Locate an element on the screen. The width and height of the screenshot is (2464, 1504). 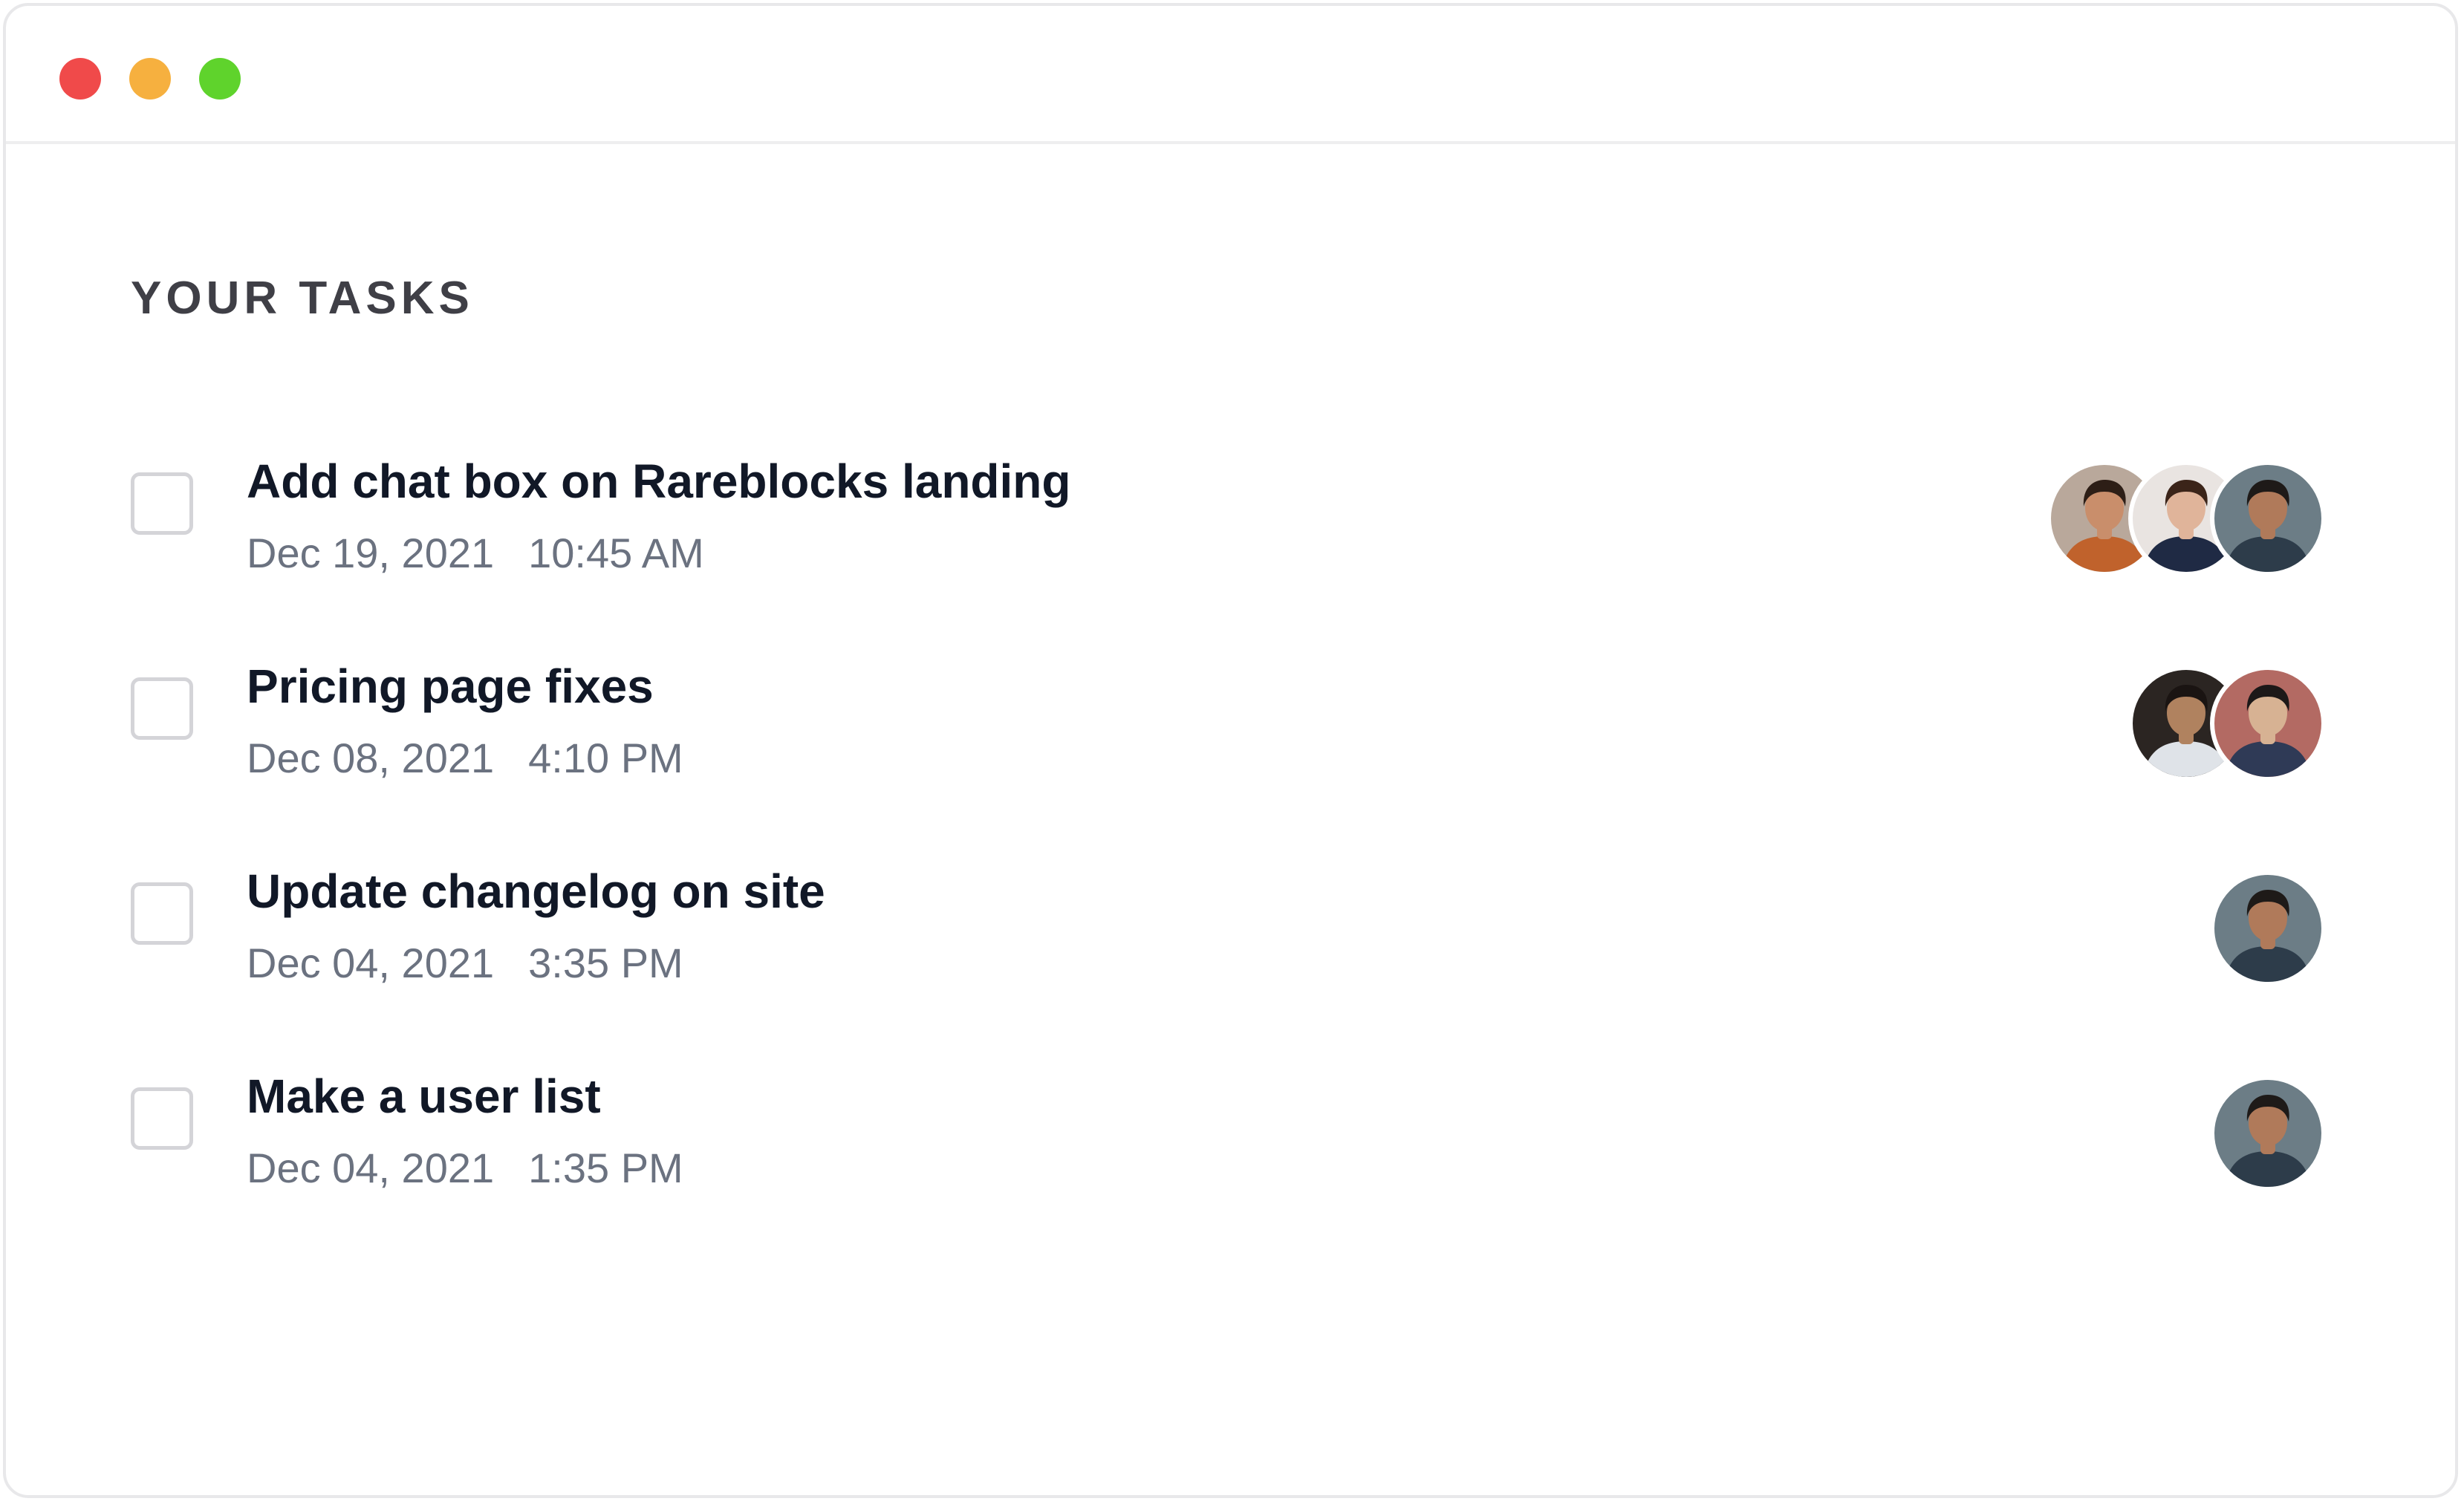
task-title: Make a user list is located at coordinates (424, 1096).